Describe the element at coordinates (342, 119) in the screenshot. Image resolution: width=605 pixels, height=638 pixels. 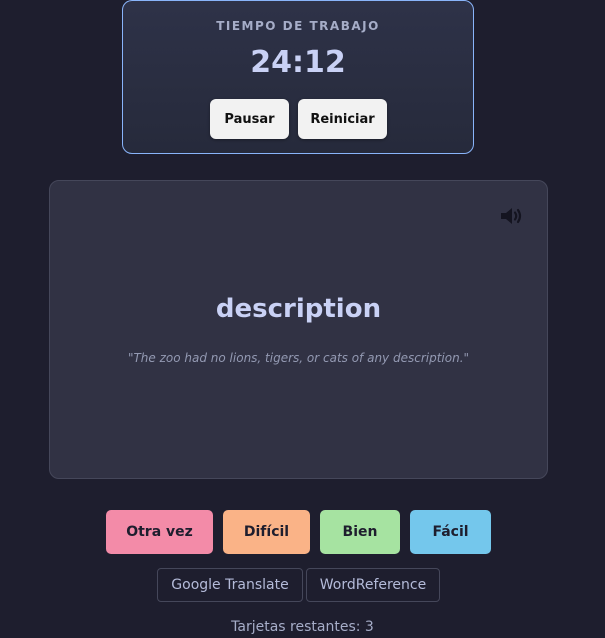
I see `reset-button: Reiniciar` at that location.